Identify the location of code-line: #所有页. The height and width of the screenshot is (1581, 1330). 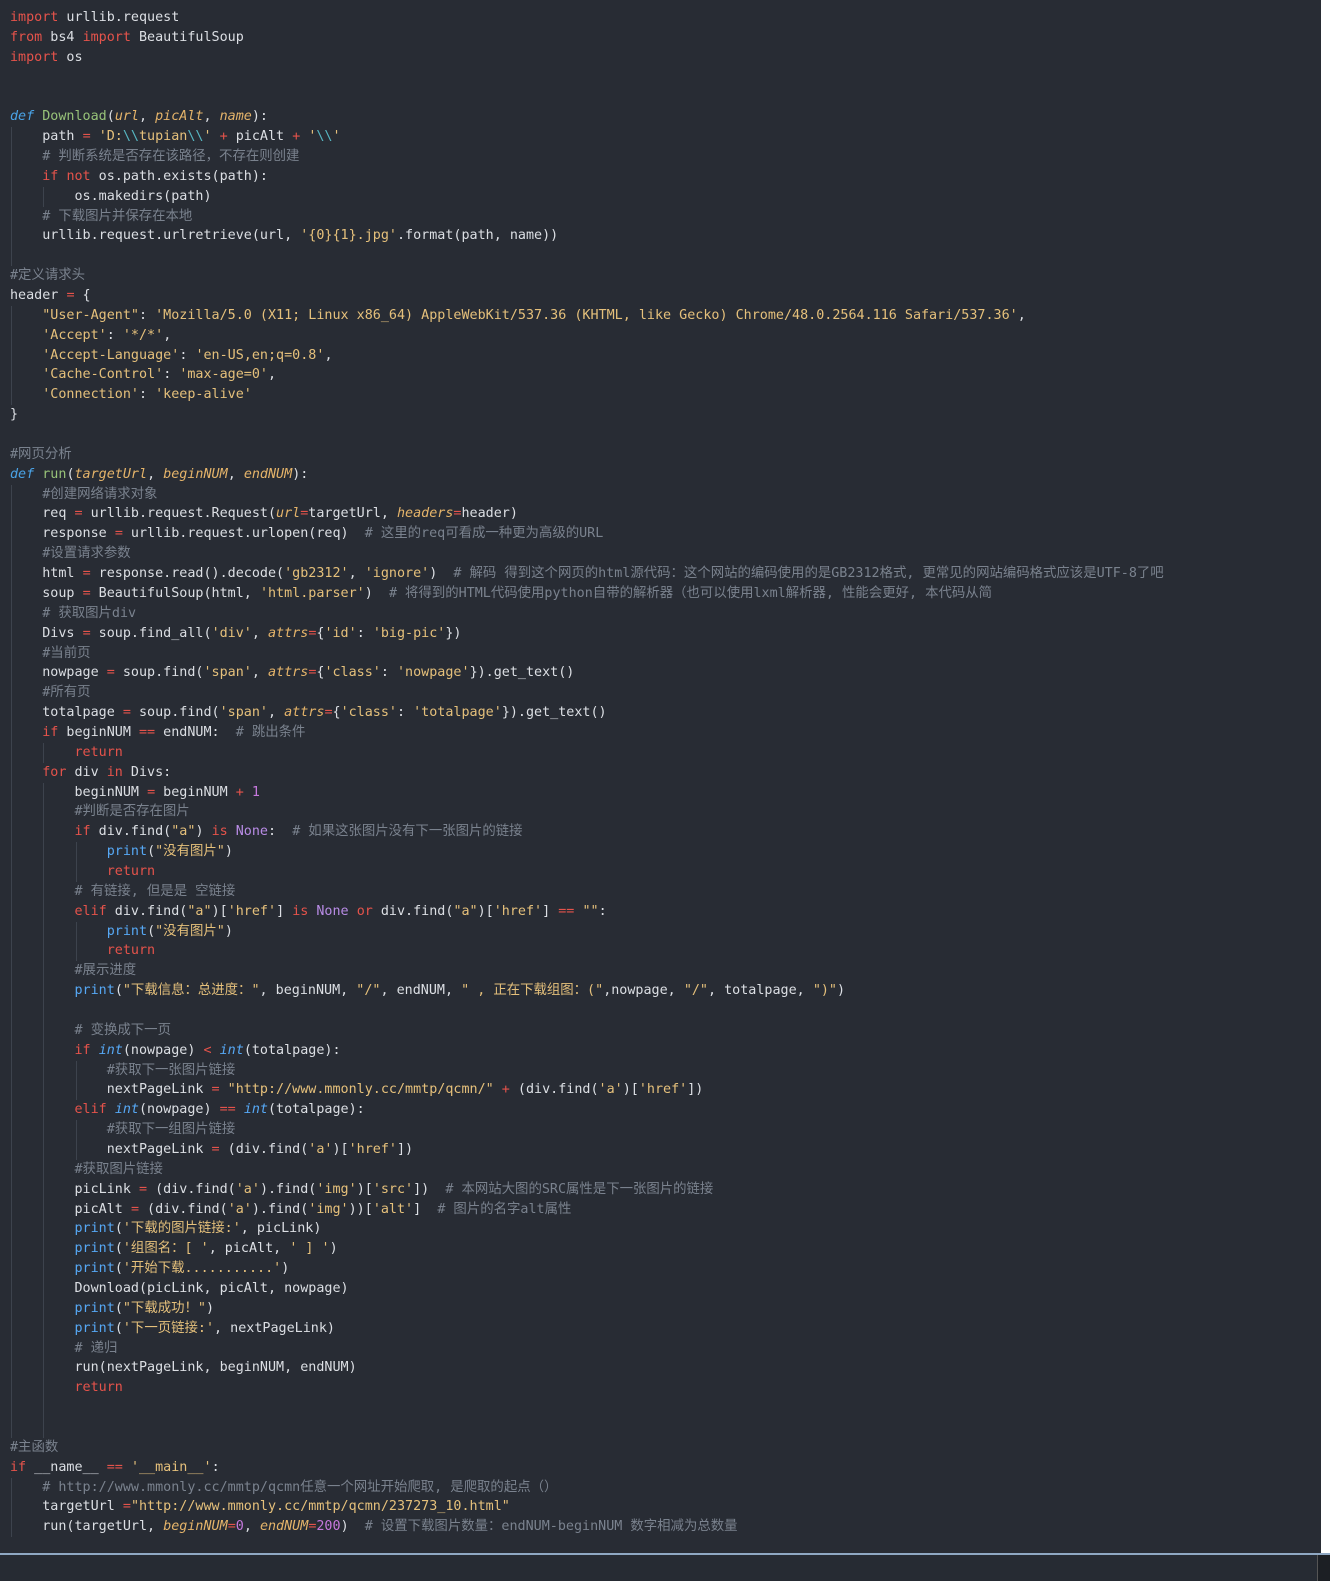
(665, 693).